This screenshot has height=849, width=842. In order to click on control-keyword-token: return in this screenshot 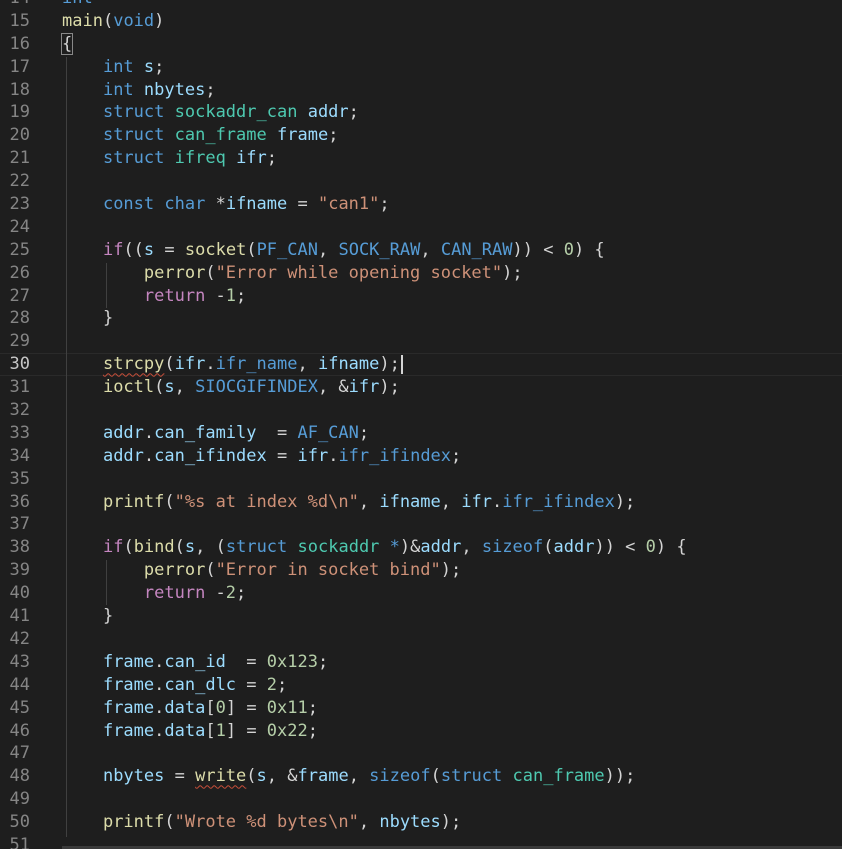, I will do `click(174, 295)`.